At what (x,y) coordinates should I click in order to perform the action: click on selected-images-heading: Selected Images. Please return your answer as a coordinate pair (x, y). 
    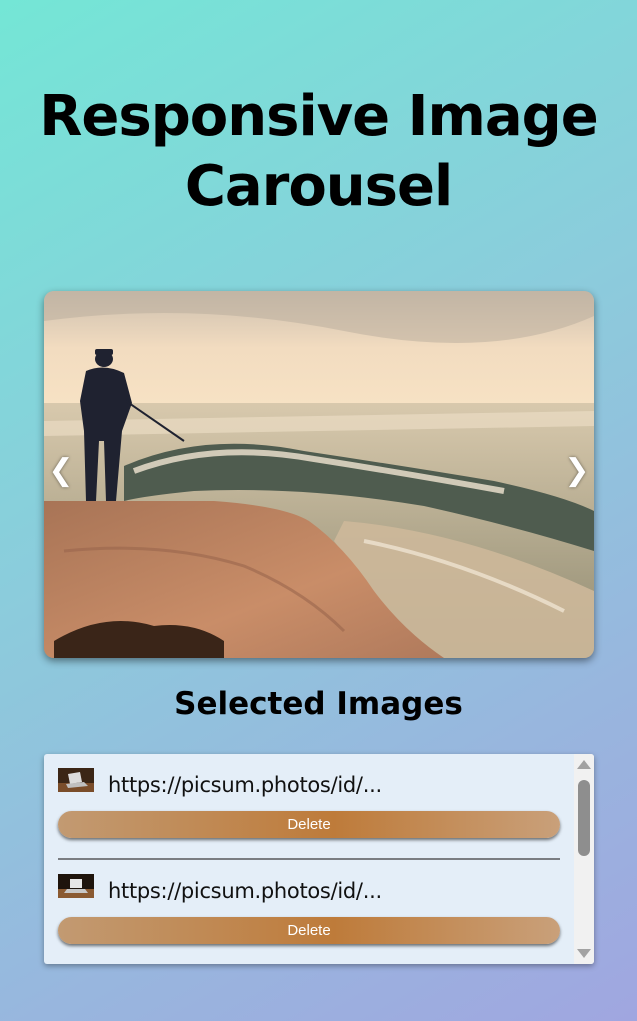
    Looking at the image, I should click on (318, 704).